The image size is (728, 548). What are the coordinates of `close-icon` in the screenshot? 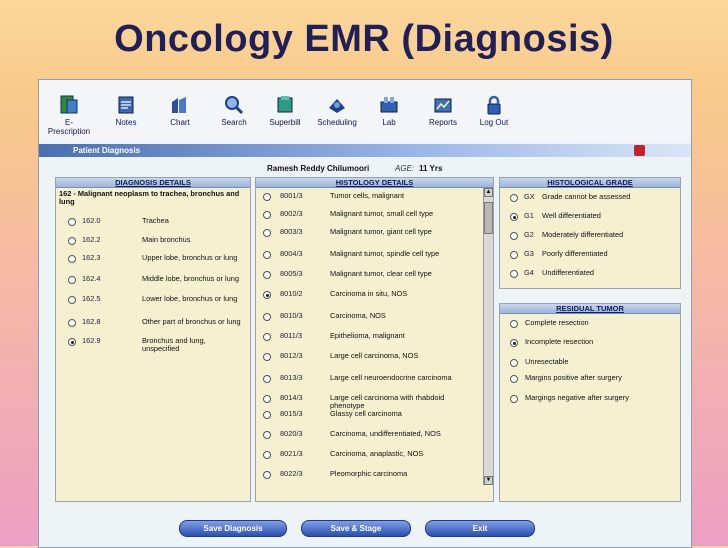 It's located at (639, 150).